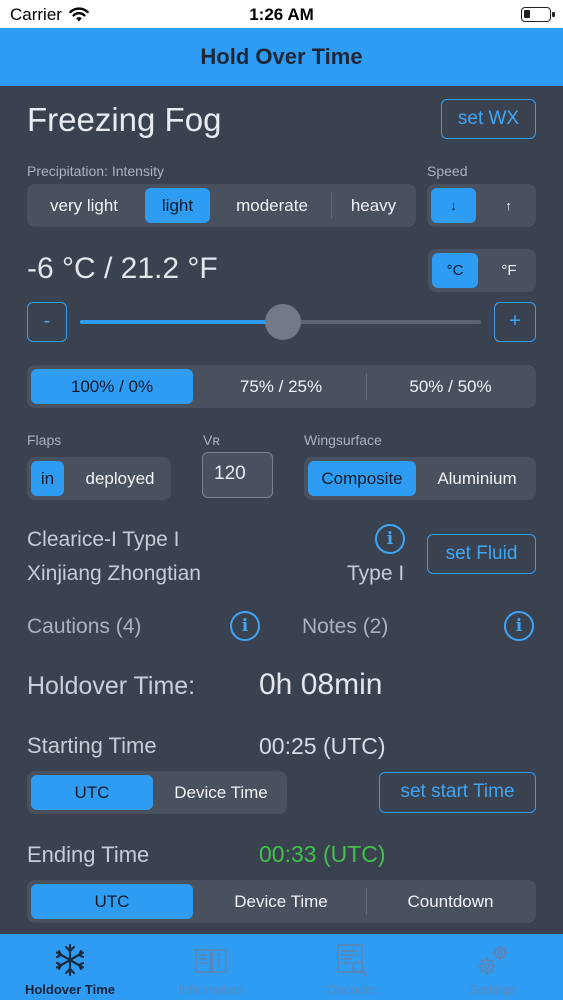  Describe the element at coordinates (453, 205) in the screenshot. I see `speed-option-down: ↓` at that location.